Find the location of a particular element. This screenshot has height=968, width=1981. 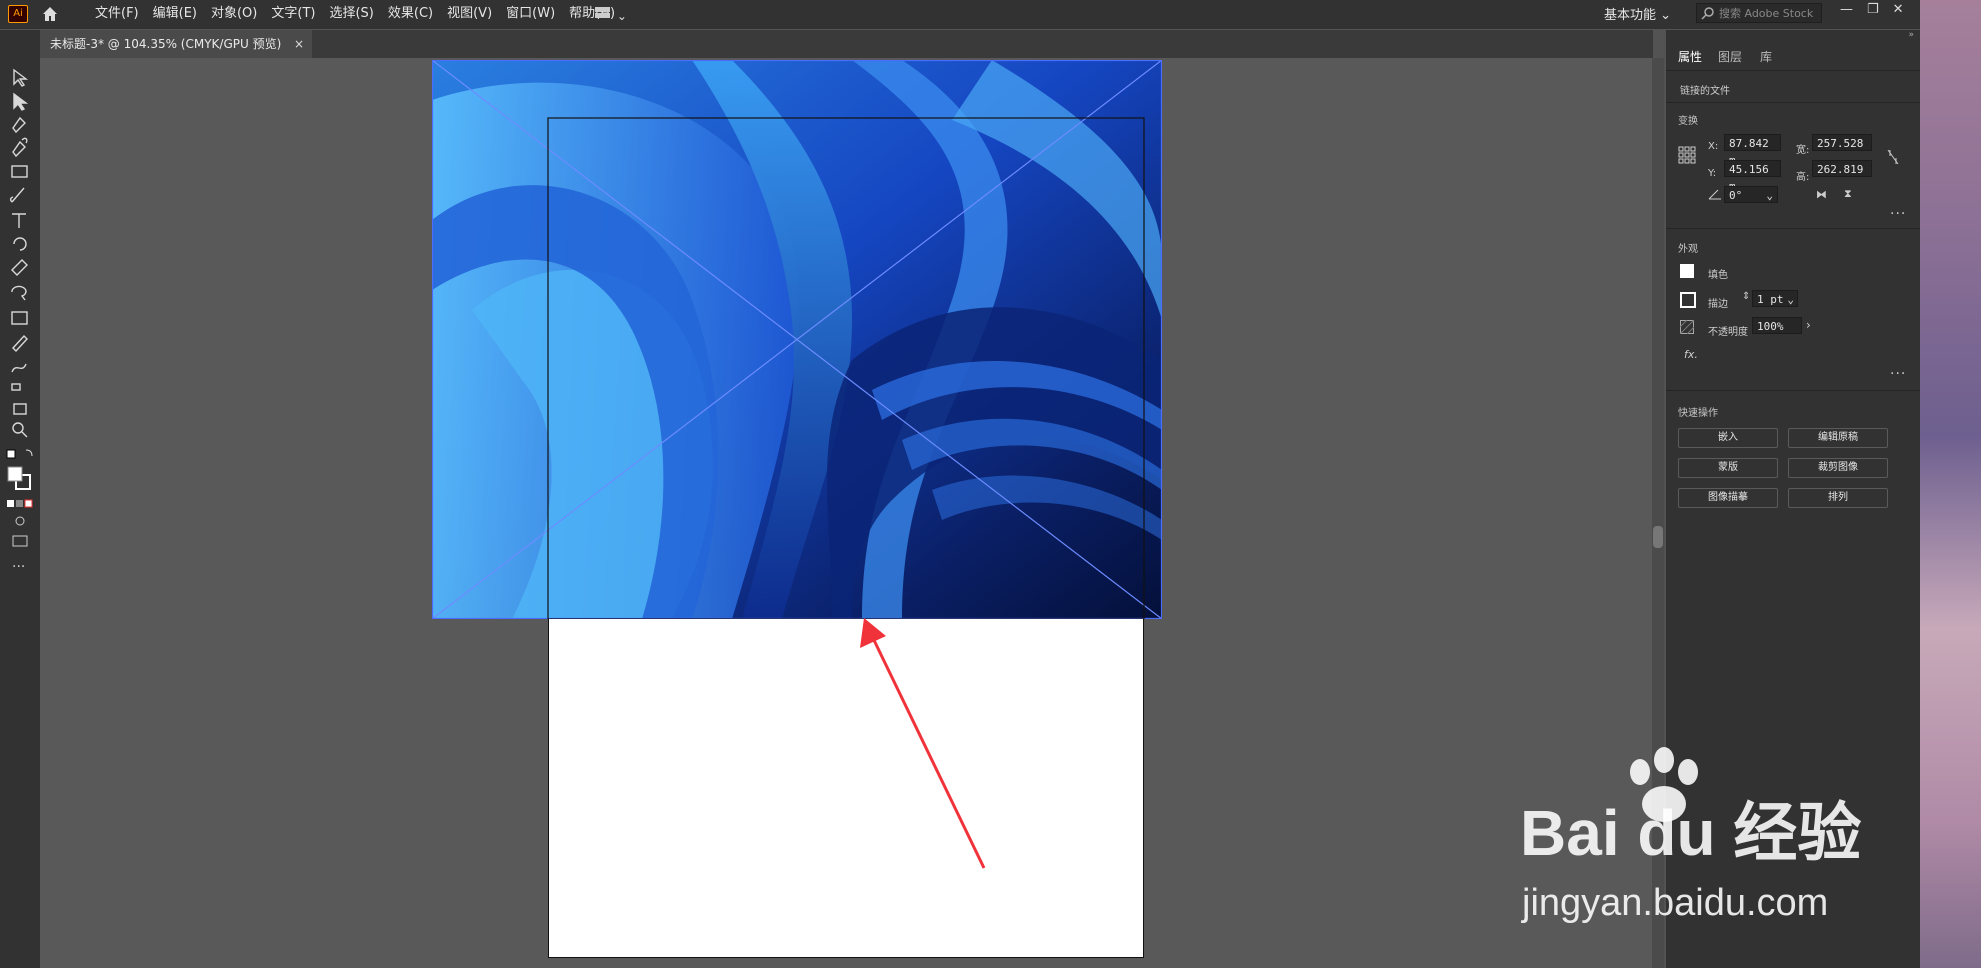

scrollbar-thumb is located at coordinates (1658, 537).